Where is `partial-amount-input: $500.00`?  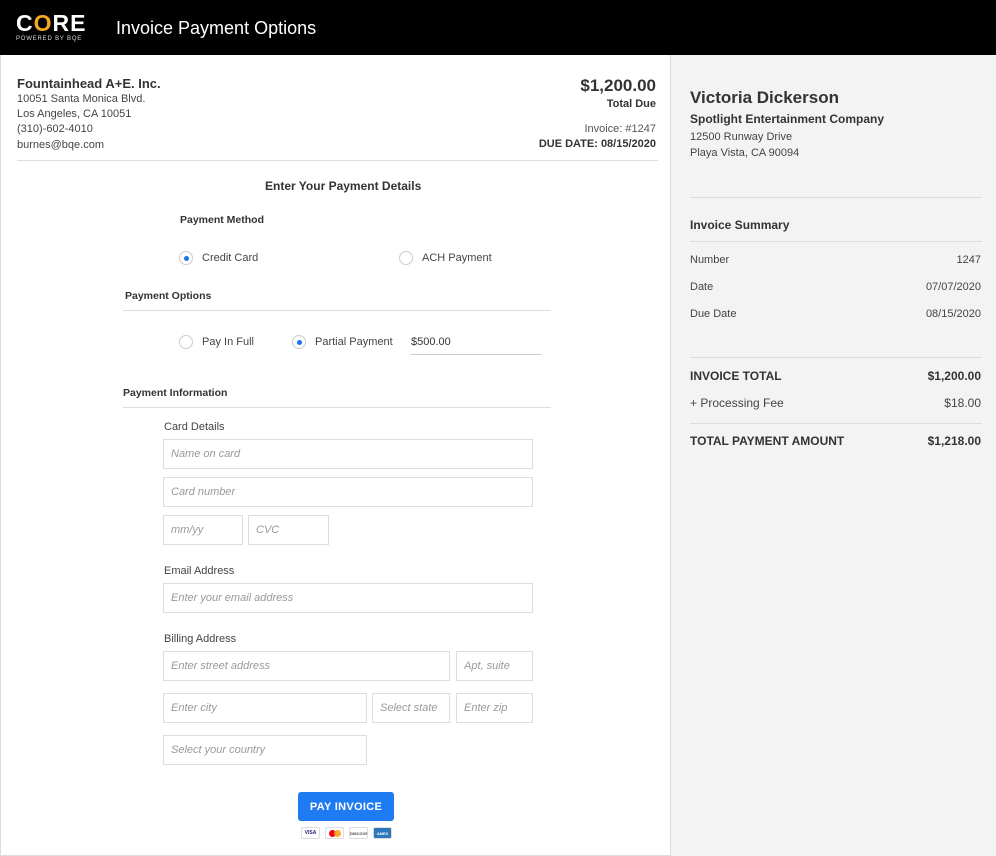
partial-amount-input: $500.00 is located at coordinates (476, 343).